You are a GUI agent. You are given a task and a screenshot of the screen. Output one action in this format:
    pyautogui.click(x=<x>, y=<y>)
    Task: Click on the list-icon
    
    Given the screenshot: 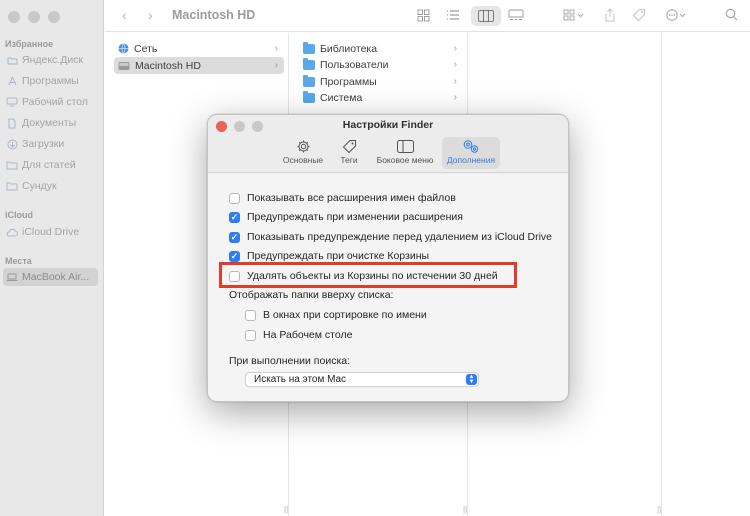 What is the action you would take?
    pyautogui.click(x=453, y=15)
    